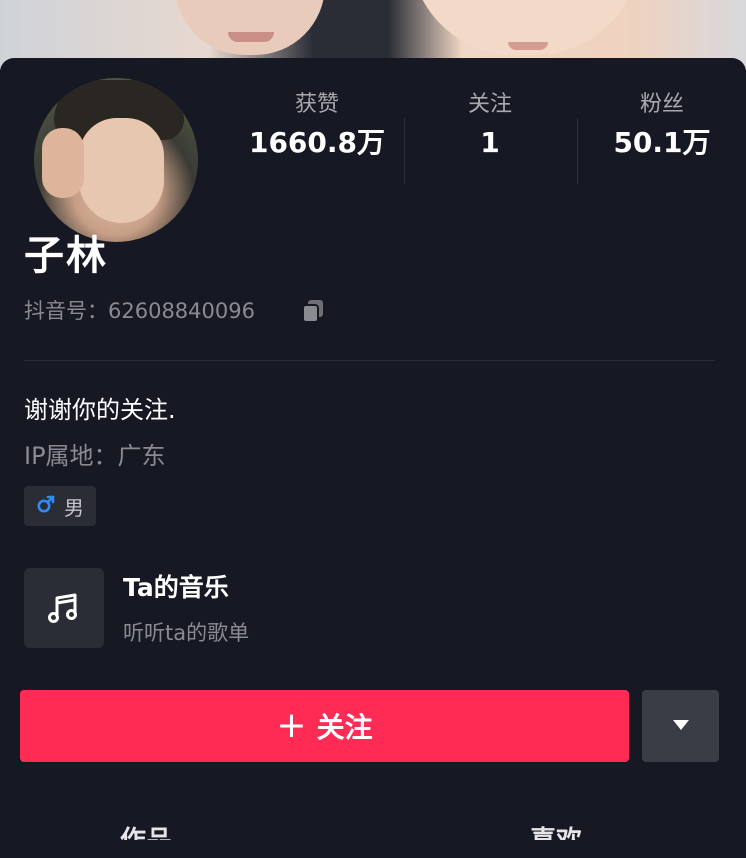 The width and height of the screenshot is (746, 858). I want to click on follow-label: 关注, so click(344, 727).